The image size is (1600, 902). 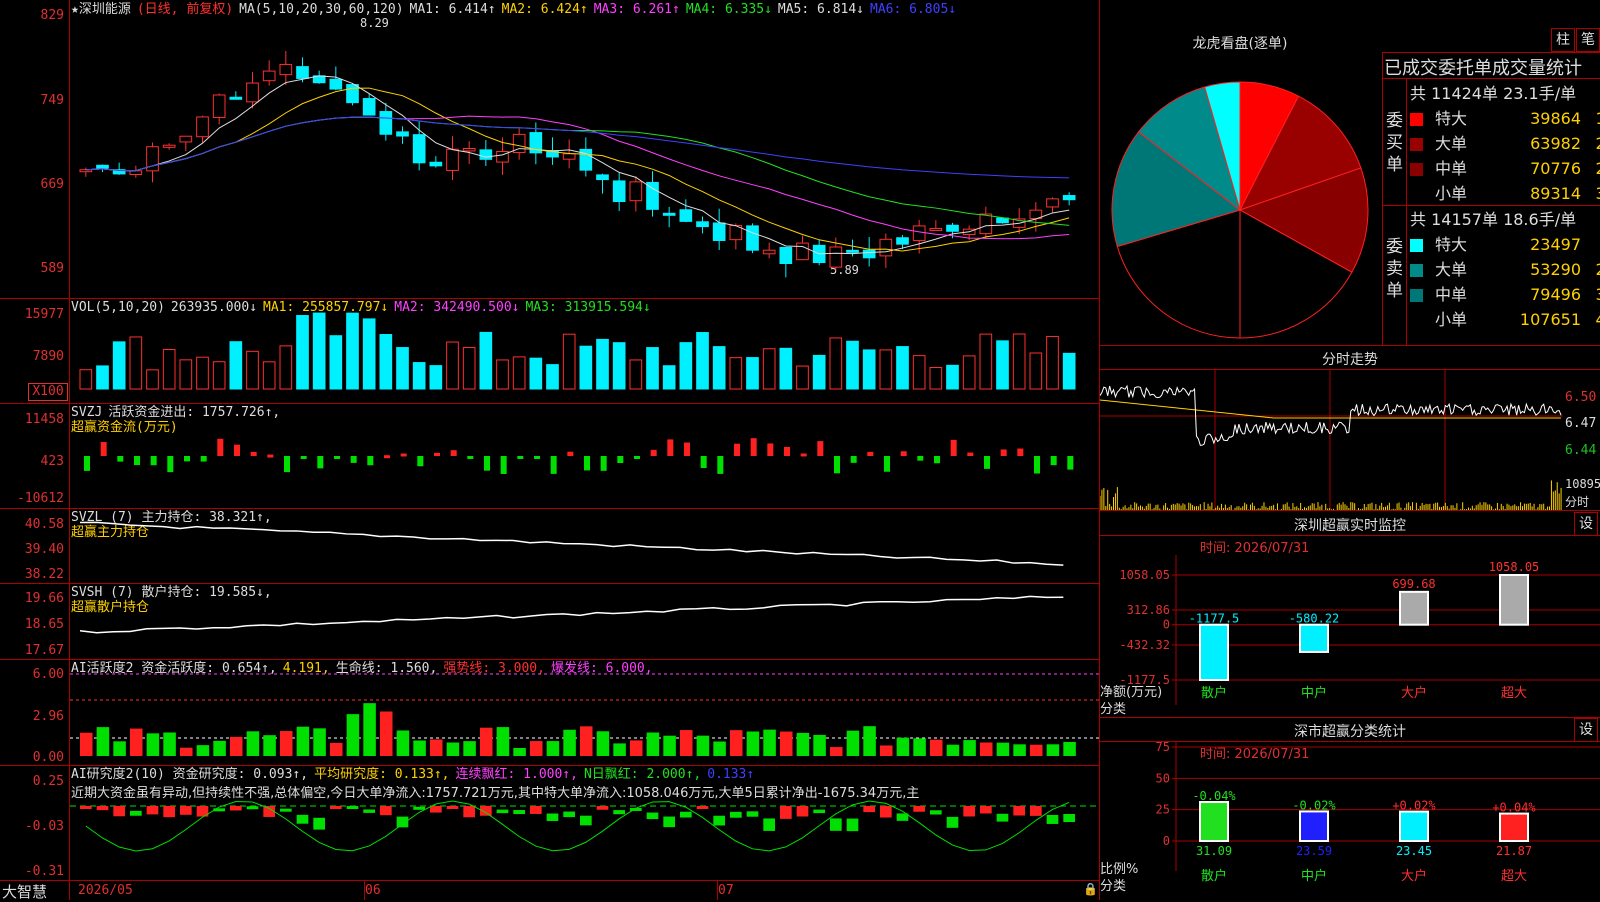 What do you see at coordinates (1505, 192) in the screenshot?
I see `buy-row: 小单 8931434%` at bounding box center [1505, 192].